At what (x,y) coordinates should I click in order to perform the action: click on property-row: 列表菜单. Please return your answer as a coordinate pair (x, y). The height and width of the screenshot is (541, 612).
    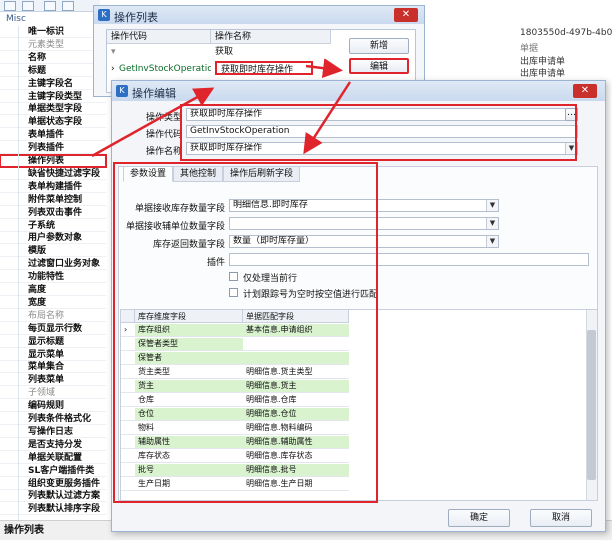
    Looking at the image, I should click on (53, 380).